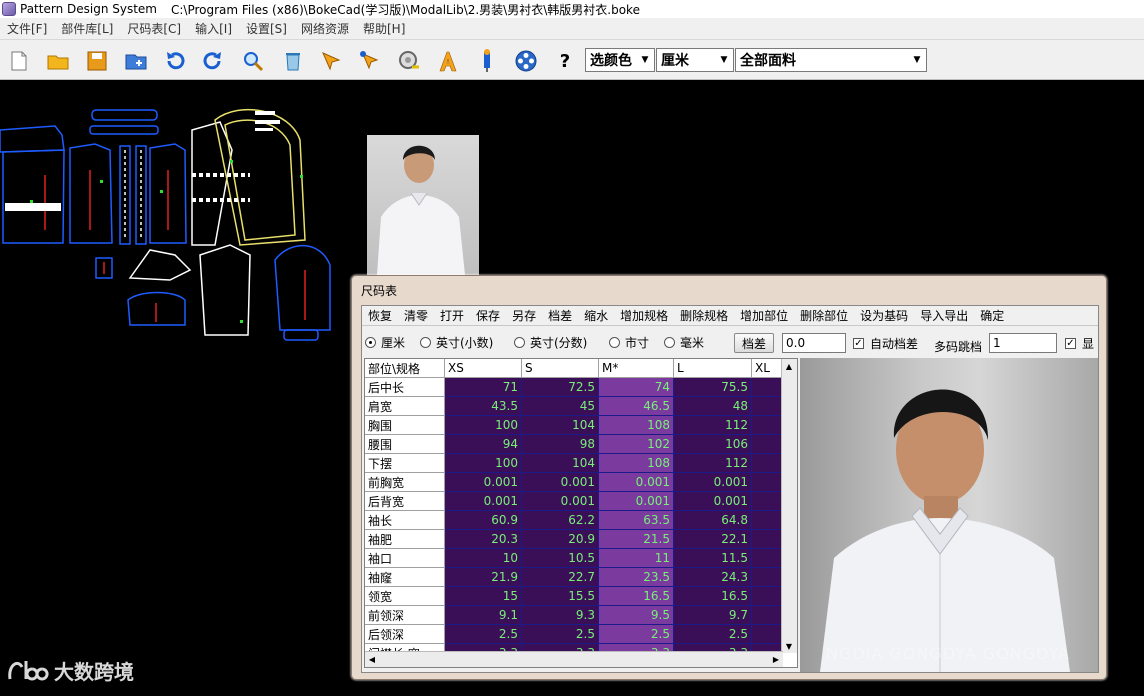  What do you see at coordinates (154, 28) in the screenshot?
I see `menu-size-chart: 尺码表[C]` at bounding box center [154, 28].